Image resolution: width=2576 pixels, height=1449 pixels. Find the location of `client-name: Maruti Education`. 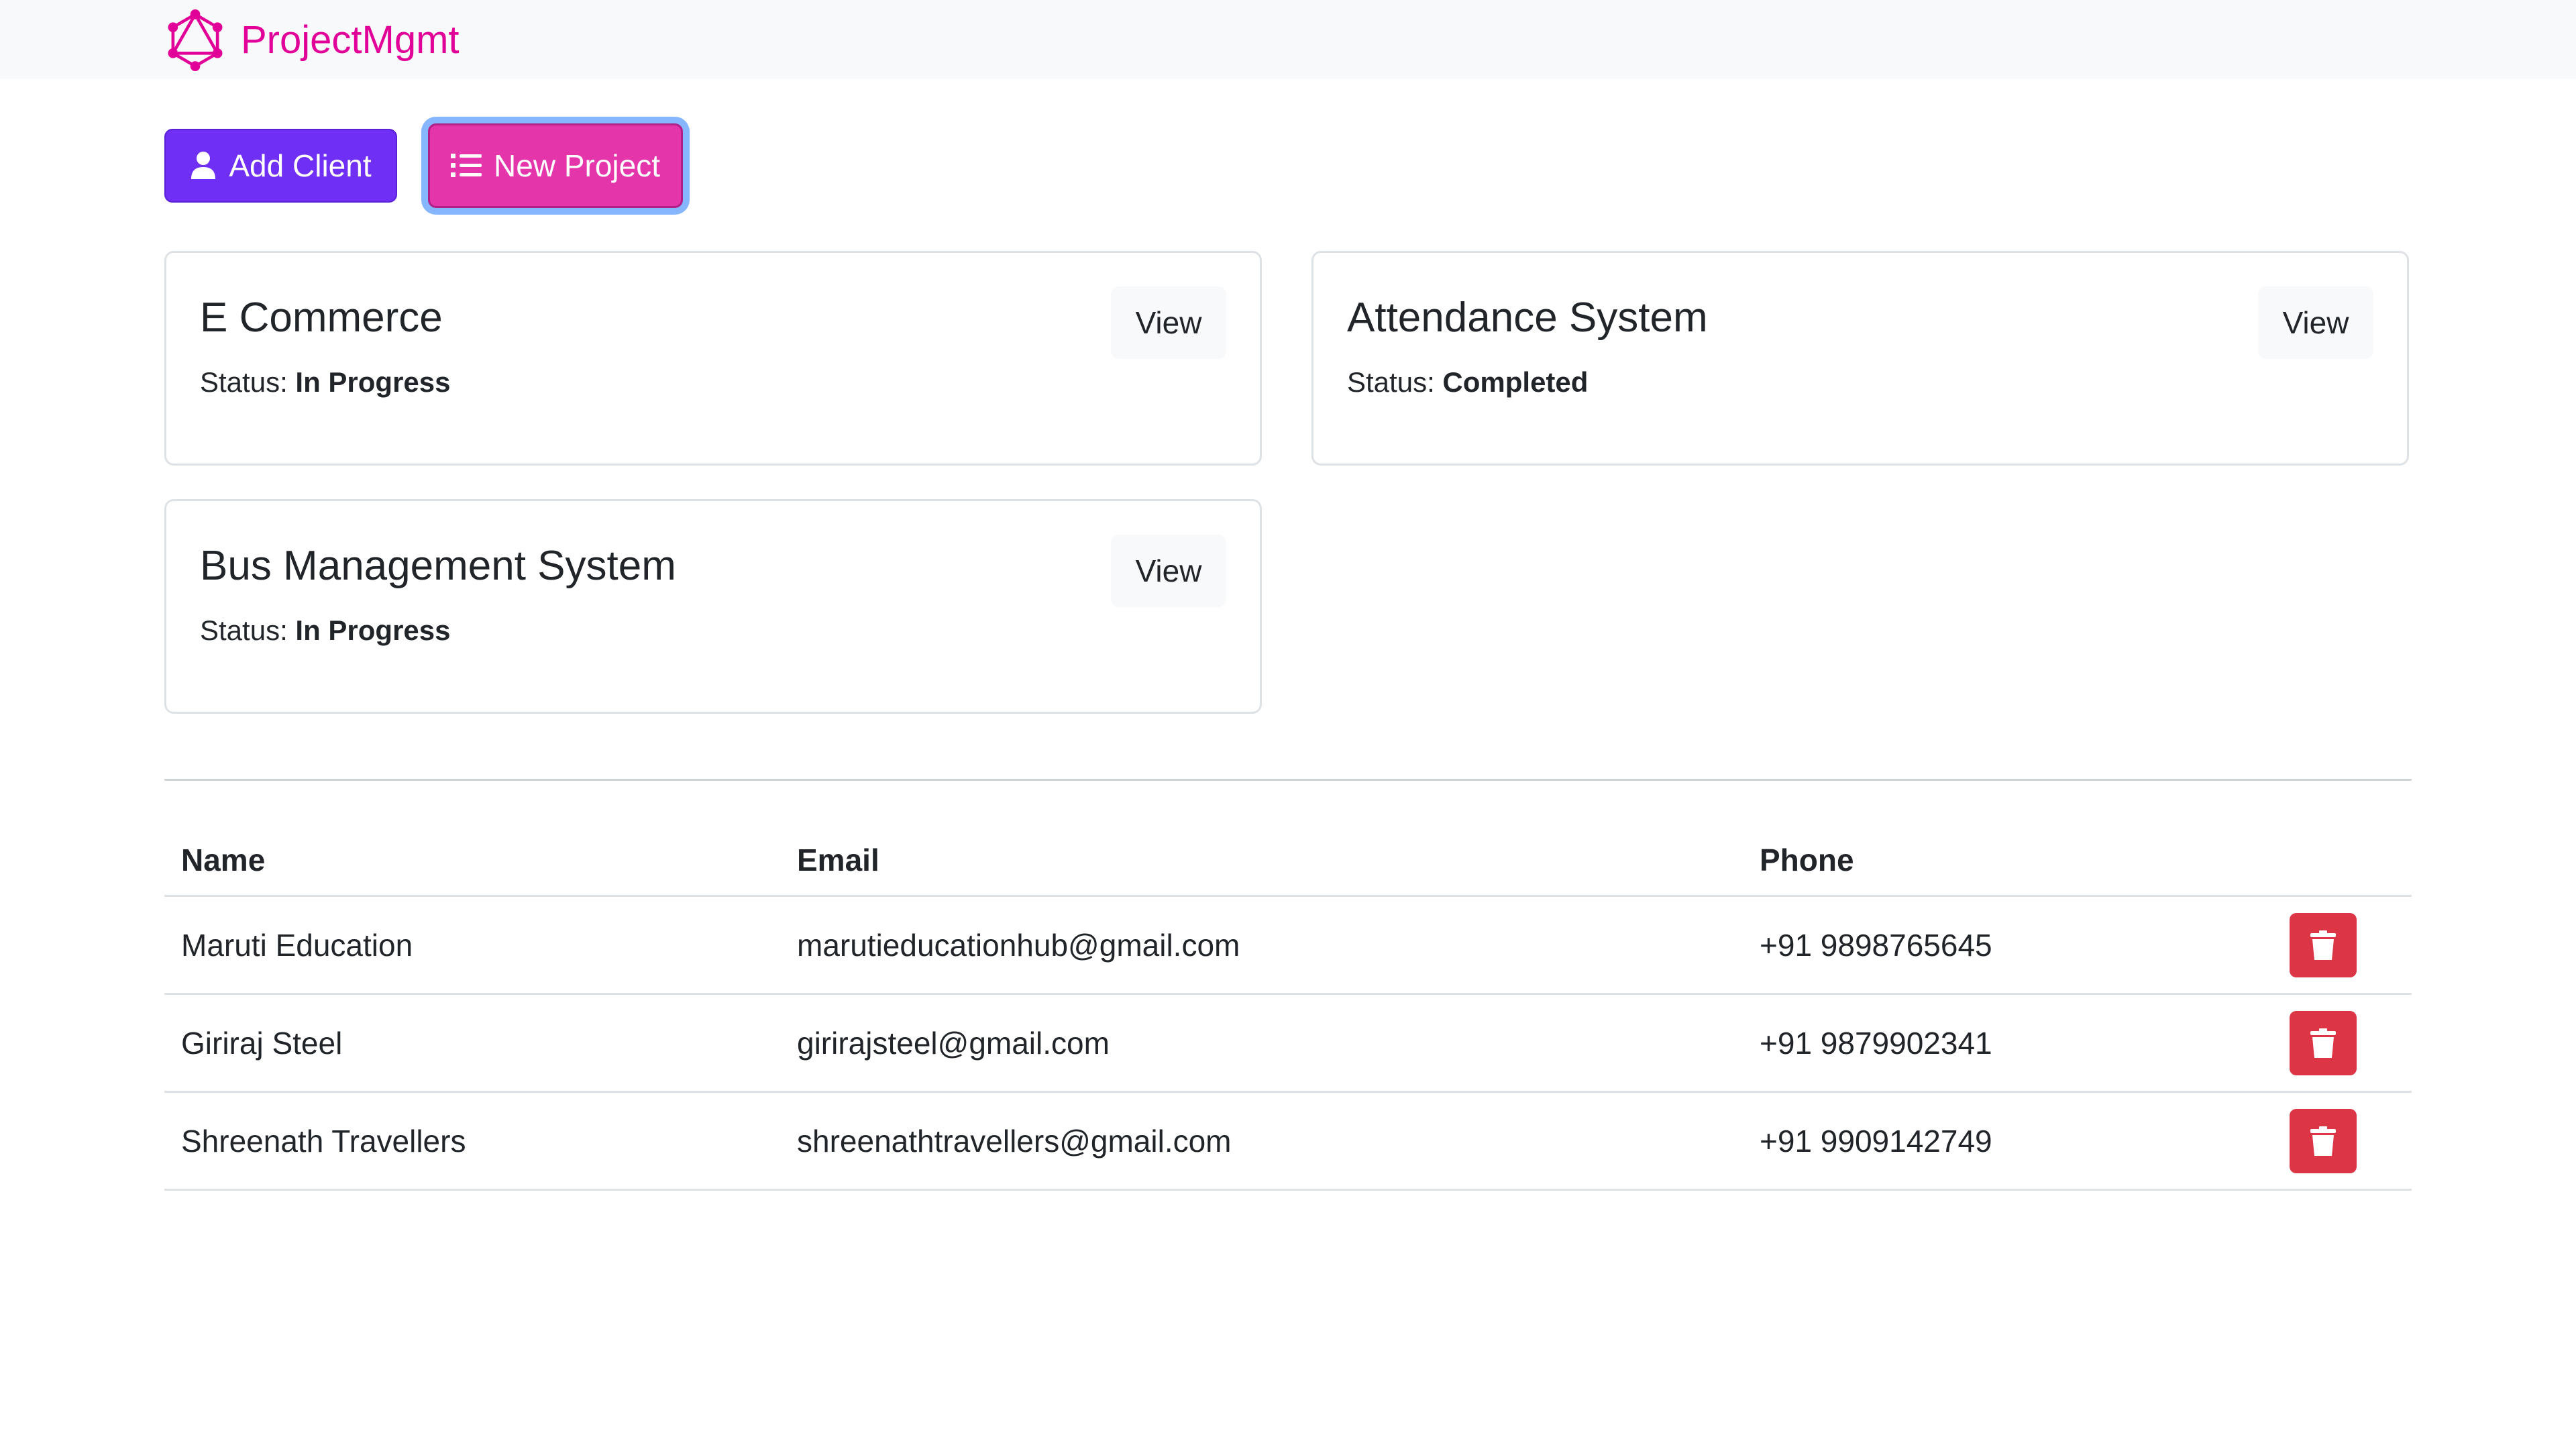

client-name: Maruti Education is located at coordinates (472, 945).